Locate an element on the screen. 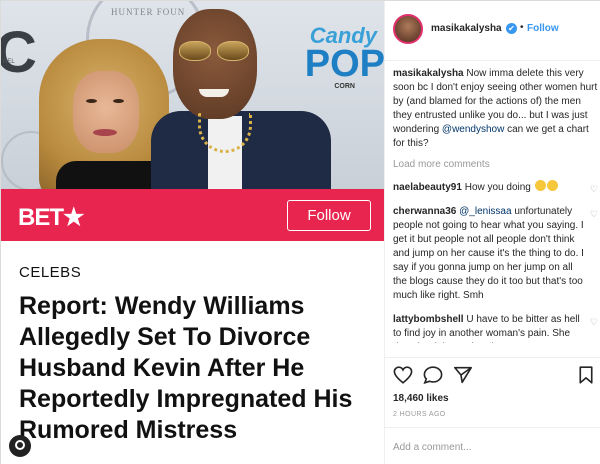 The width and height of the screenshot is (600, 464). load-more-comments-link: Load more comments is located at coordinates (495, 164).